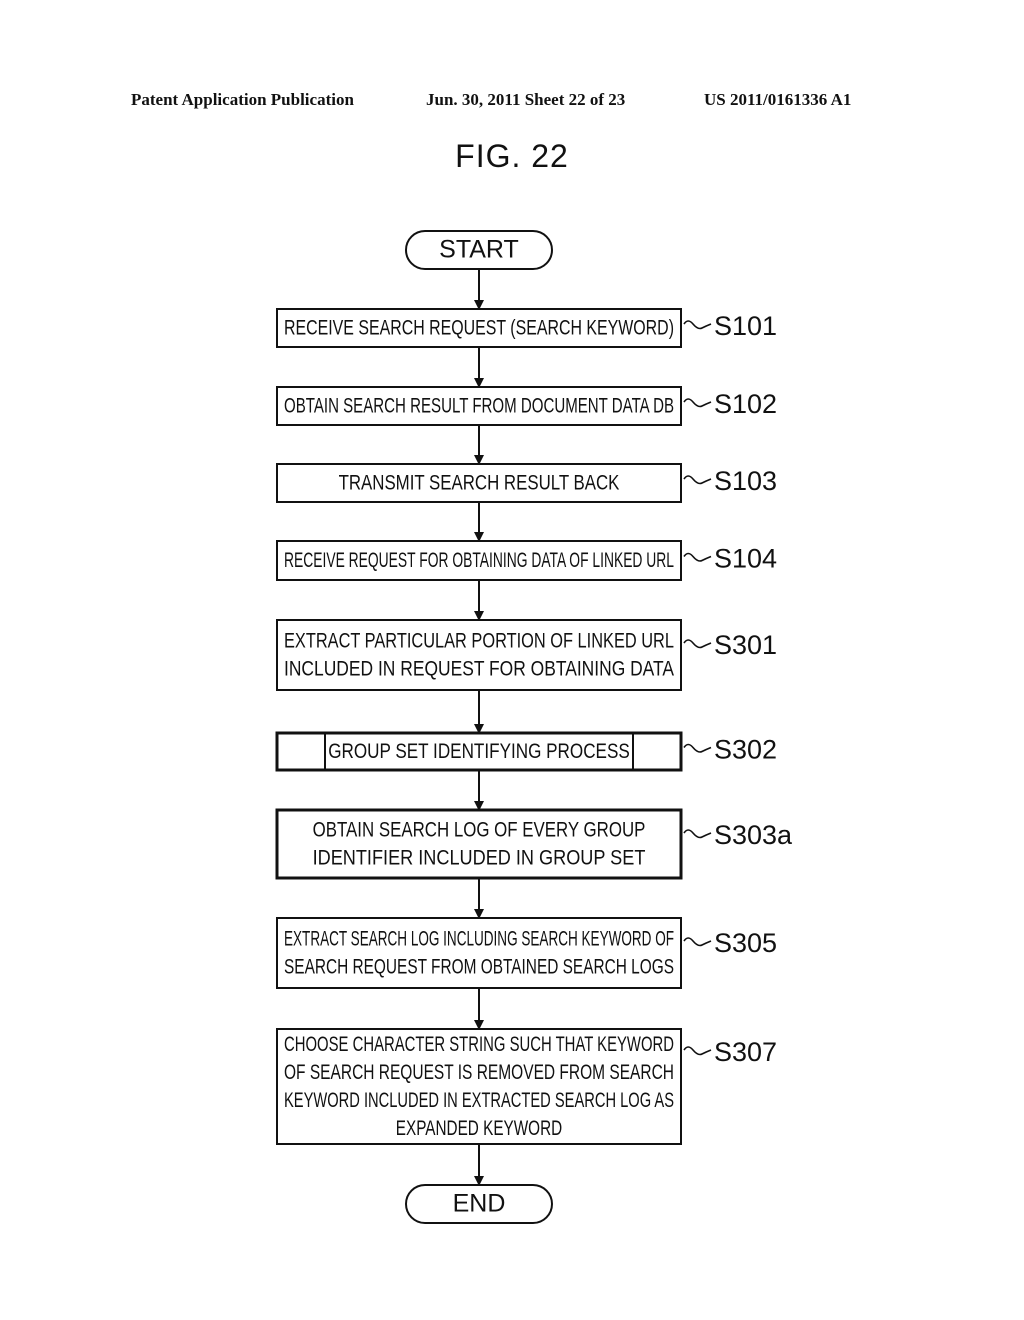  Describe the element at coordinates (479, 1128) in the screenshot. I see `step-text-s307: EXPANDED KEYWORD` at that location.